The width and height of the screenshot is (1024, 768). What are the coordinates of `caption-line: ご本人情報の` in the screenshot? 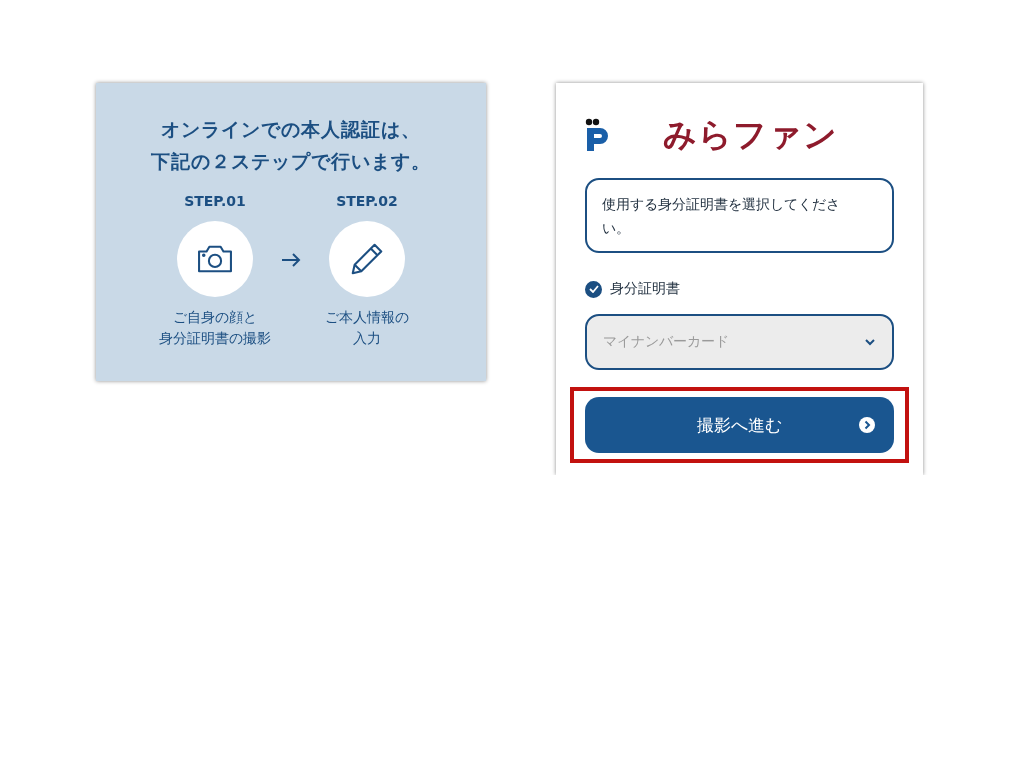 It's located at (367, 317).